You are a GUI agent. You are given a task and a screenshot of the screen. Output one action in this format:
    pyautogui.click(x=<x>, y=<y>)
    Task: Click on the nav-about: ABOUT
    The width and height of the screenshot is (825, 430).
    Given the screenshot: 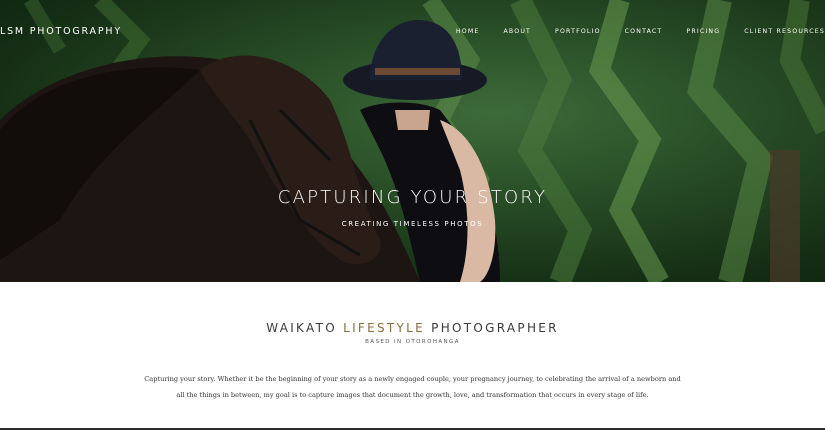 What is the action you would take?
    pyautogui.click(x=517, y=31)
    